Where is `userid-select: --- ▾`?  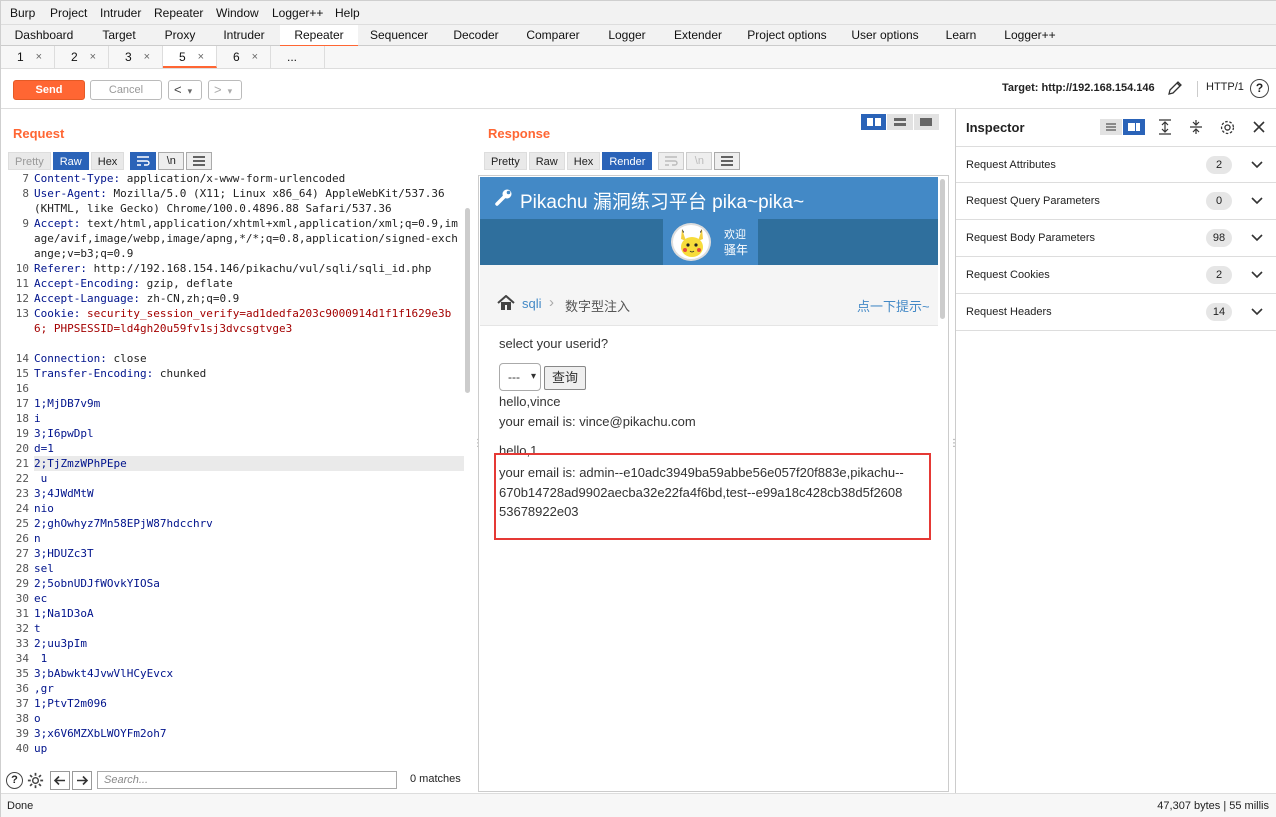
userid-select: --- ▾ is located at coordinates (520, 377).